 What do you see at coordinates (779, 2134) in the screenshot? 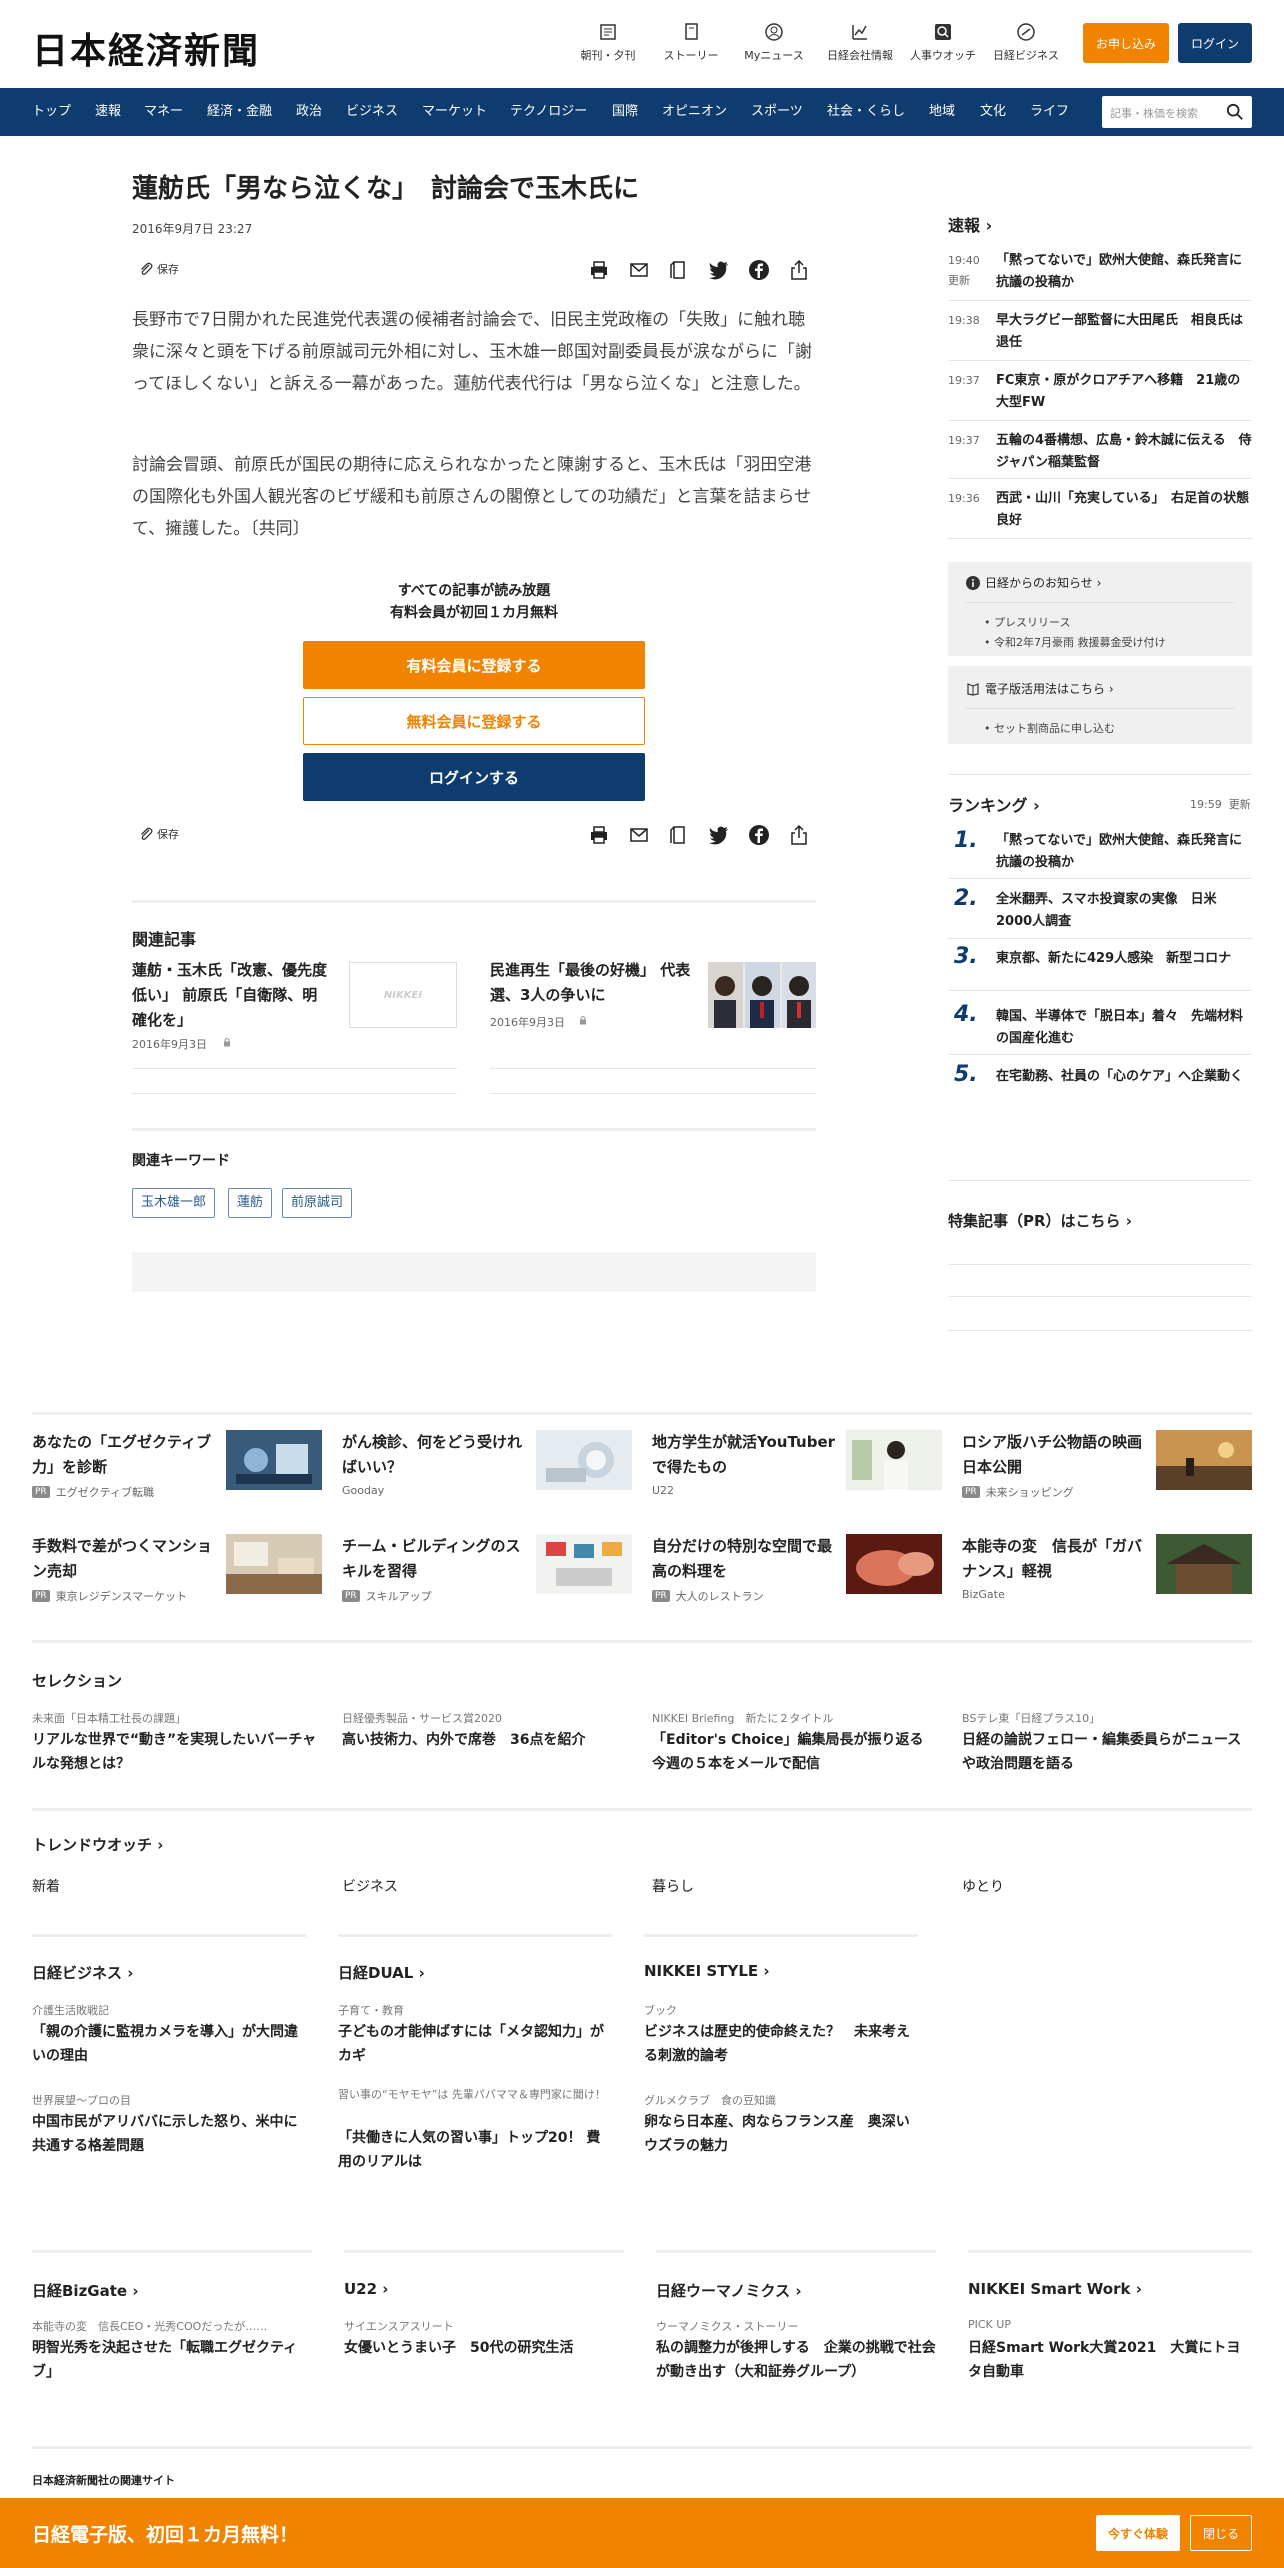
I see `column-title: 卵なら日本産、肉ならフランス産 奥深いウズラの魅力` at bounding box center [779, 2134].